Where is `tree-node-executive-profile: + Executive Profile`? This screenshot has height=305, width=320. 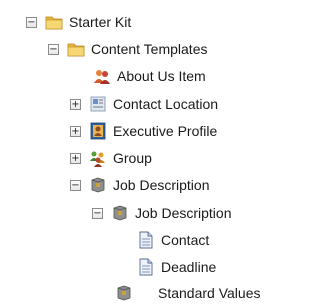 tree-node-executive-profile: + Executive Profile is located at coordinates (143, 131).